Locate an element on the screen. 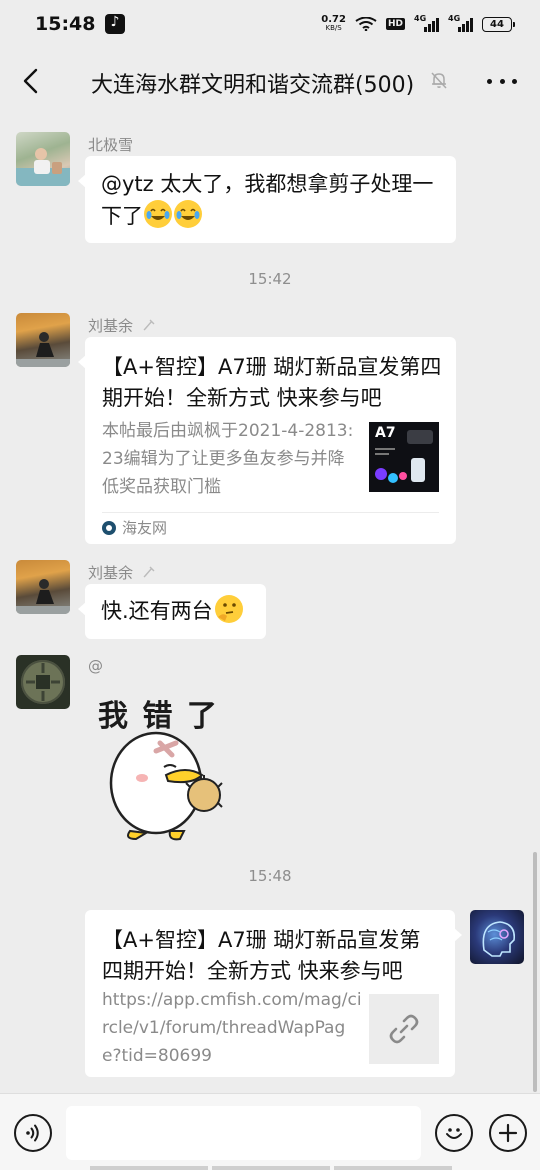  more-functions-button is located at coordinates (508, 1133).